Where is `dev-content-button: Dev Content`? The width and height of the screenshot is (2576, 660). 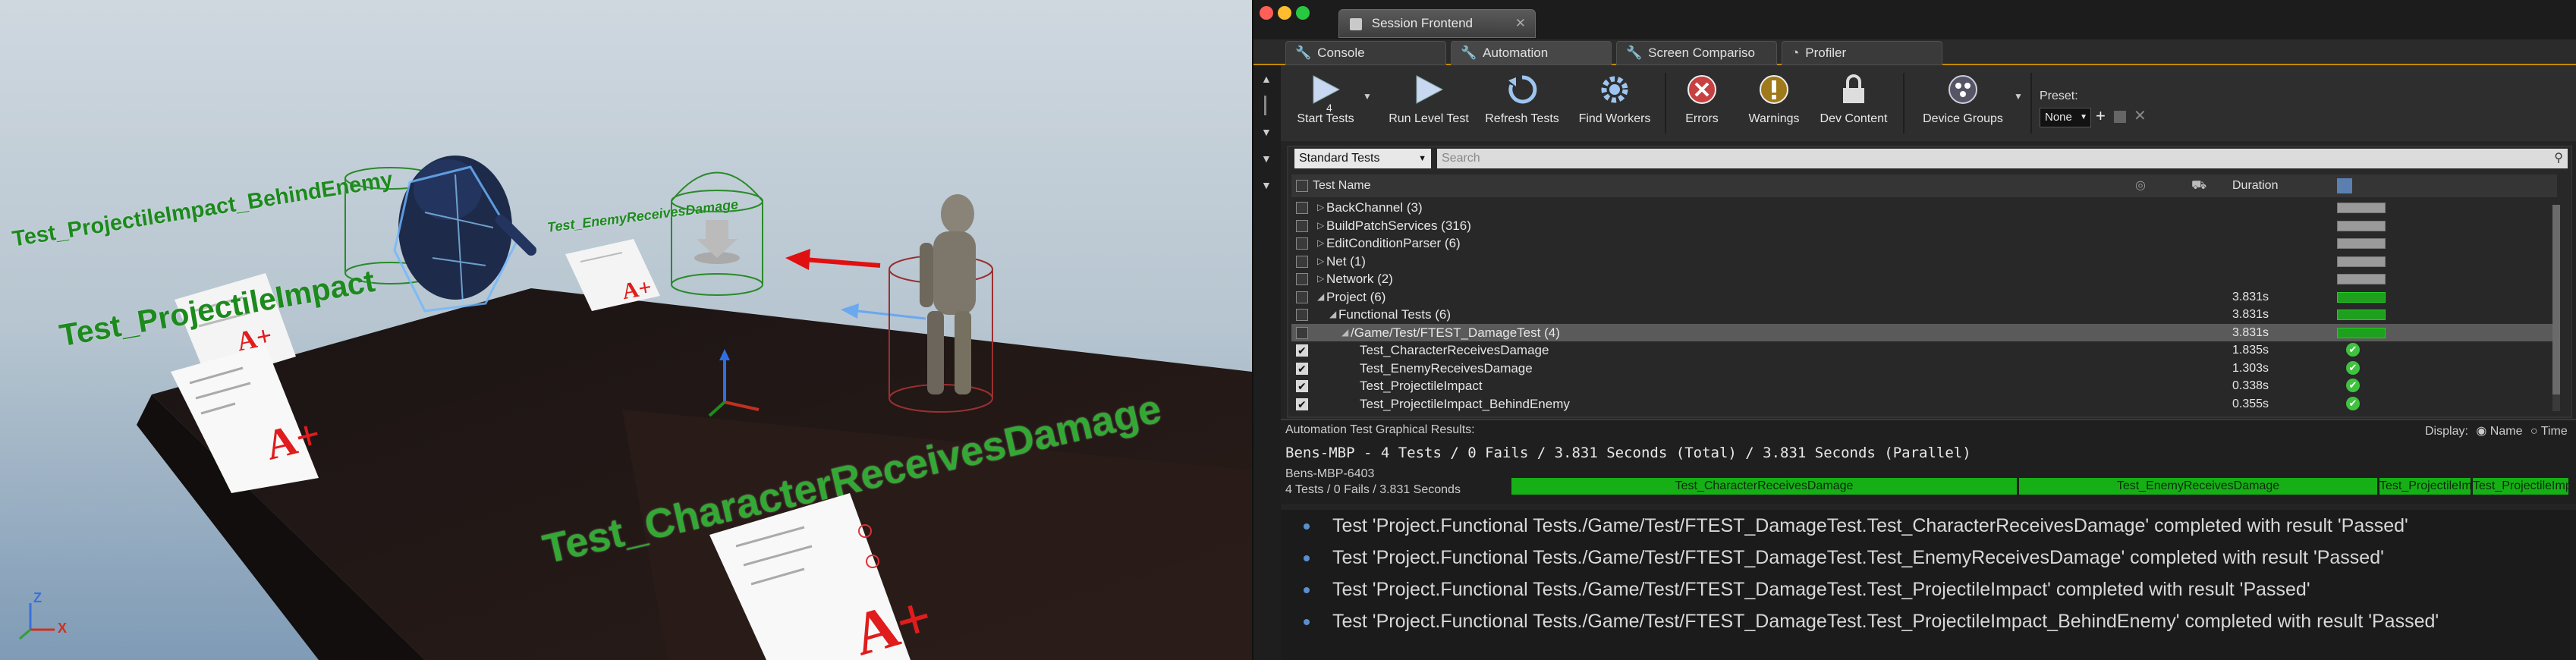
dev-content-button: Dev Content is located at coordinates (1853, 104).